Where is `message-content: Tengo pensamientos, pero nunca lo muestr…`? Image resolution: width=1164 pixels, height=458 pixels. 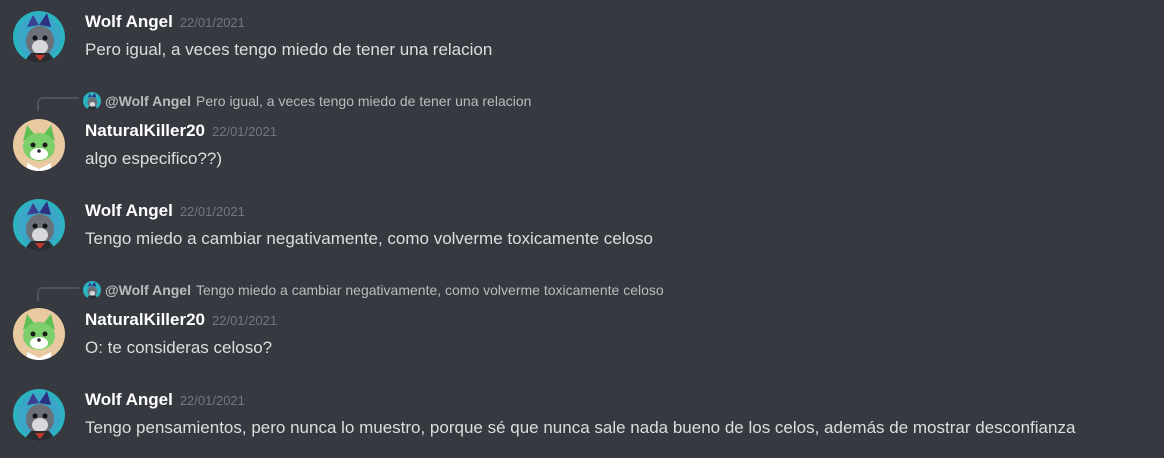 message-content: Tengo pensamientos, pero nunca lo muestr… is located at coordinates (580, 427).